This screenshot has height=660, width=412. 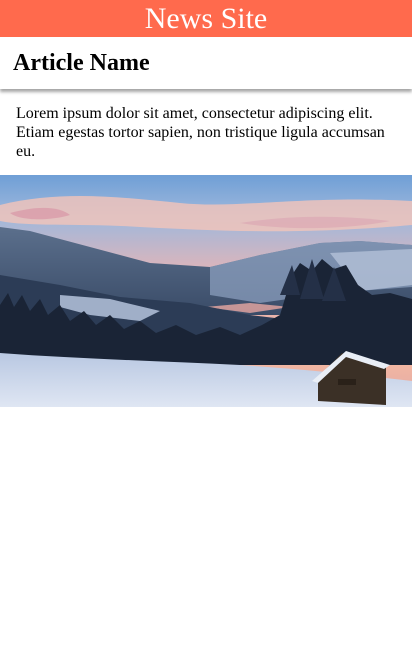 What do you see at coordinates (206, 63) in the screenshot?
I see `article-title-bar: Article Name` at bounding box center [206, 63].